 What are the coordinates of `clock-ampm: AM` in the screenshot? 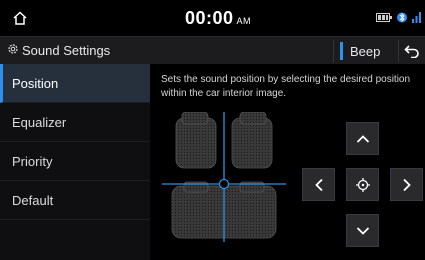 It's located at (244, 21).